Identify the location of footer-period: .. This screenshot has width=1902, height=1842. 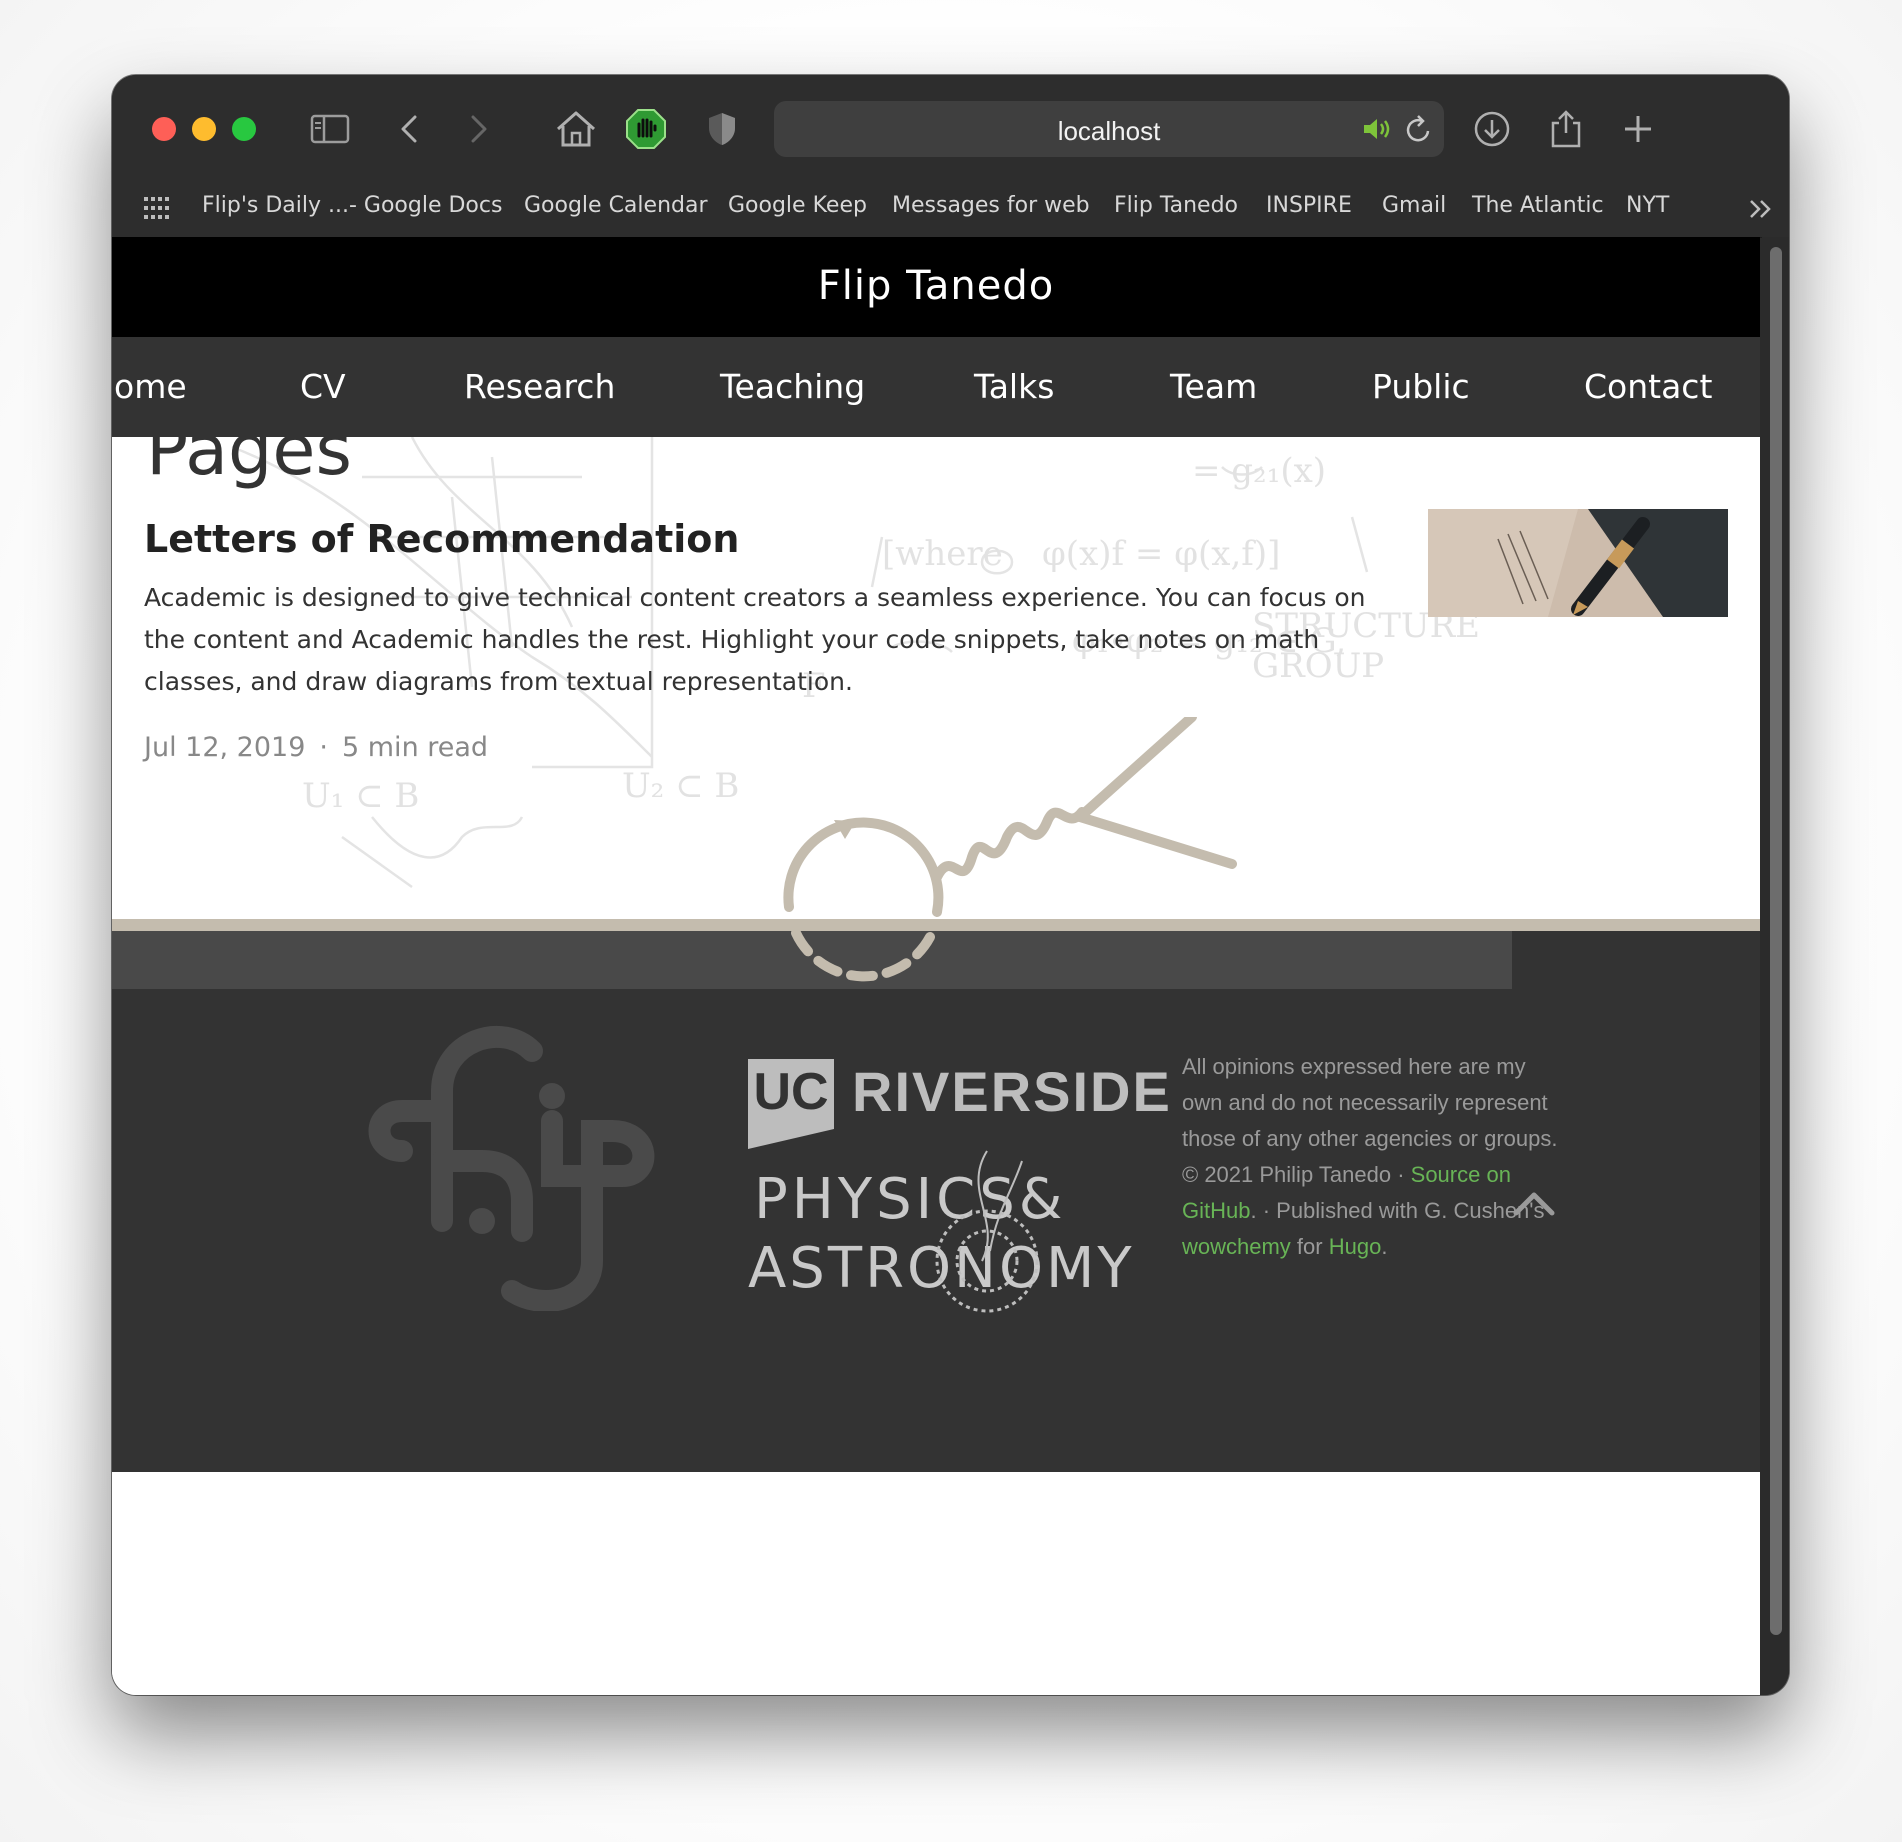
(1384, 1246).